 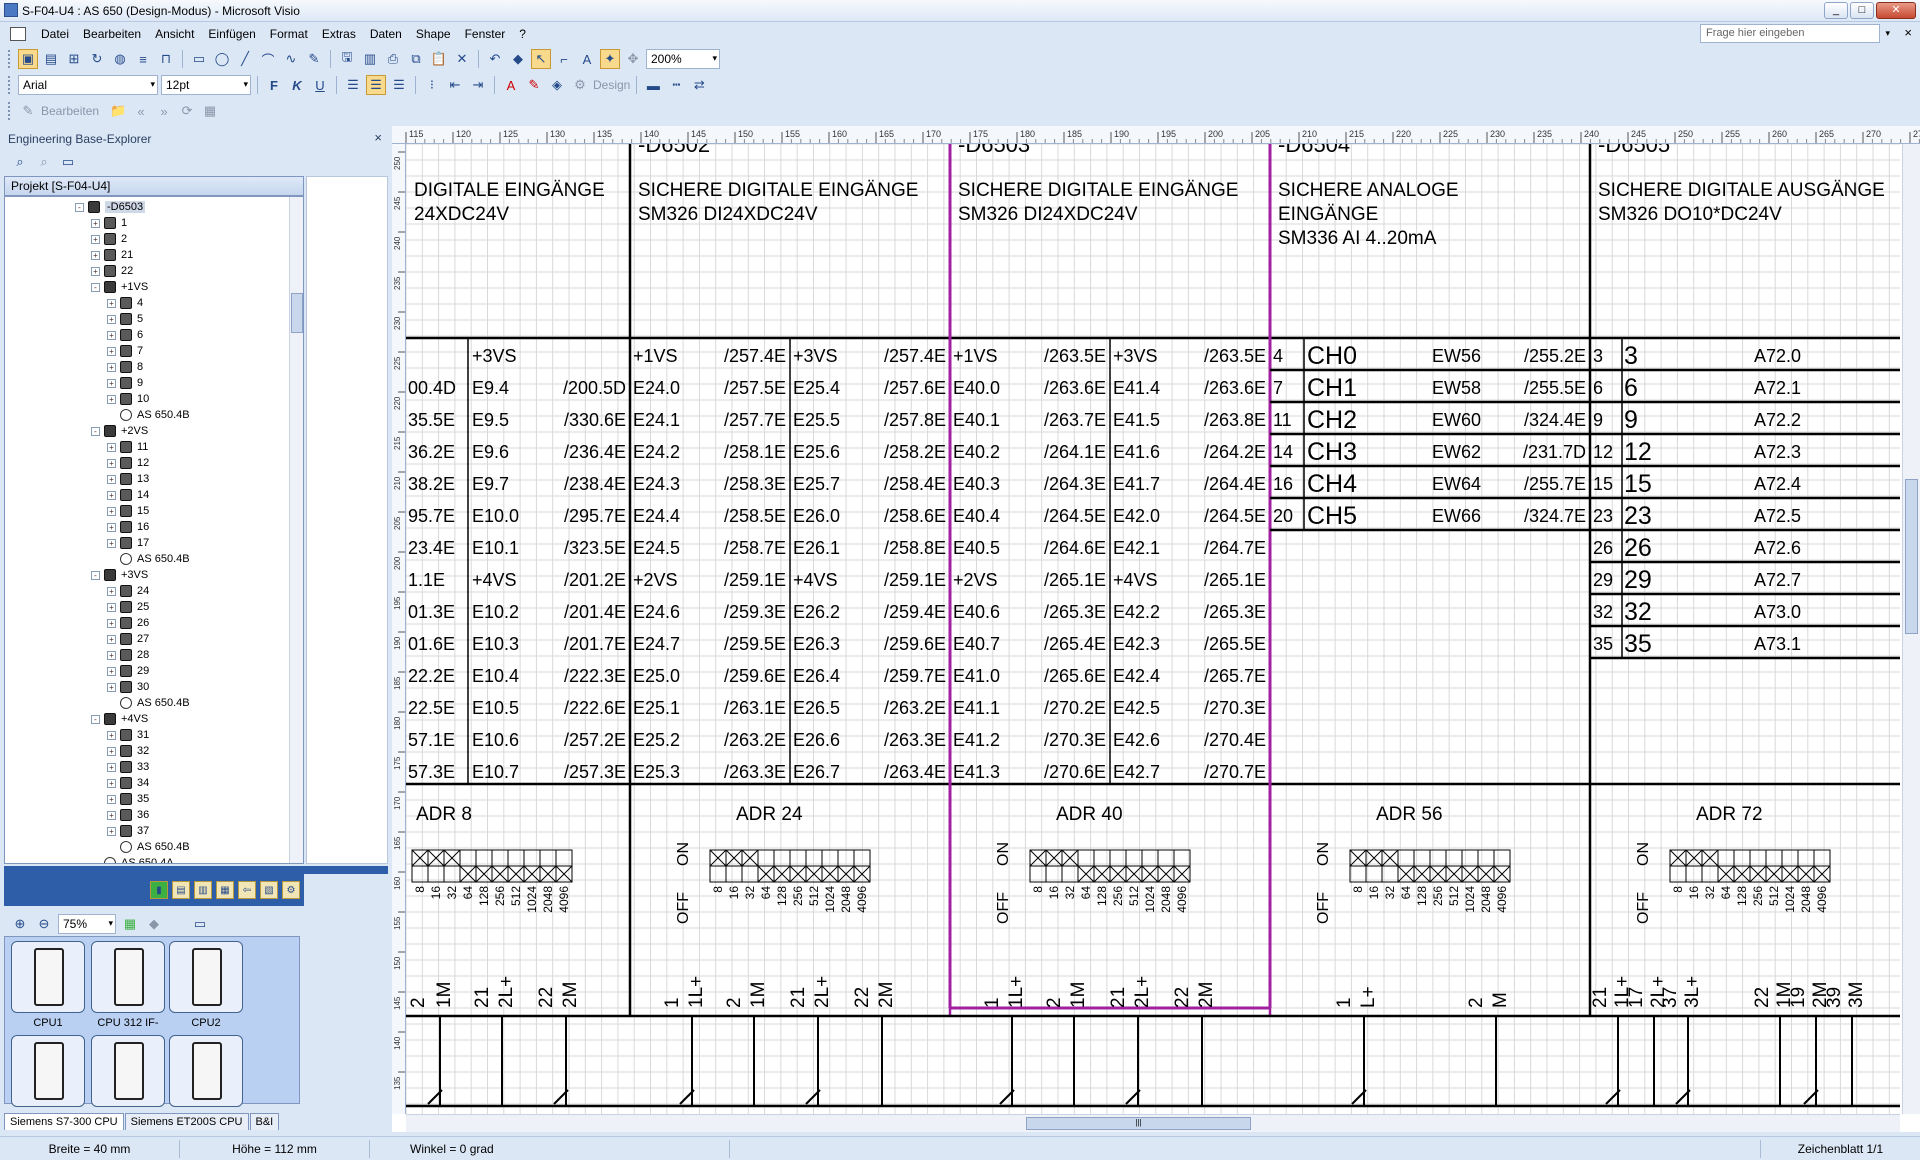 What do you see at coordinates (210, 111) in the screenshot?
I see `properties-icon: ▦` at bounding box center [210, 111].